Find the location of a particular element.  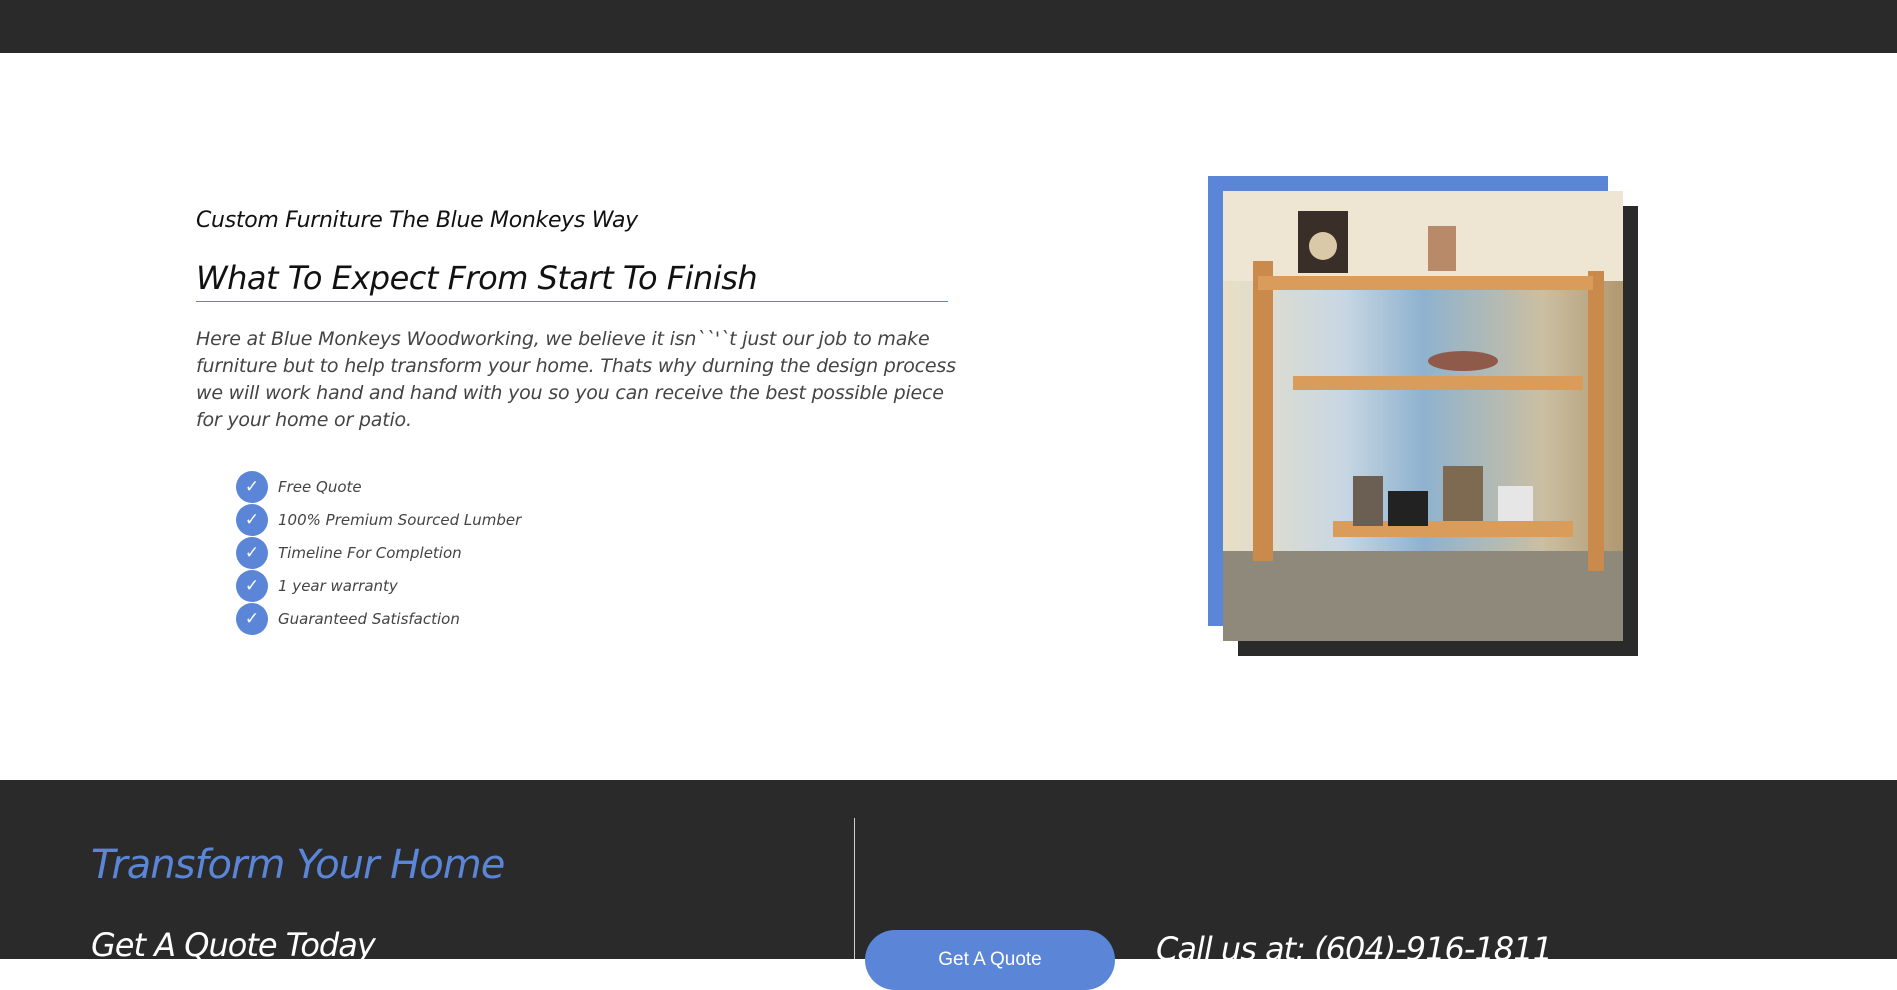

get-quote-button: Get A Quote is located at coordinates (990, 960).